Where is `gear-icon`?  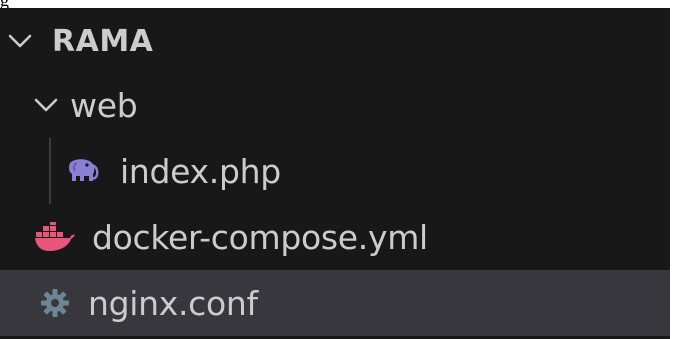
gear-icon is located at coordinates (55, 303).